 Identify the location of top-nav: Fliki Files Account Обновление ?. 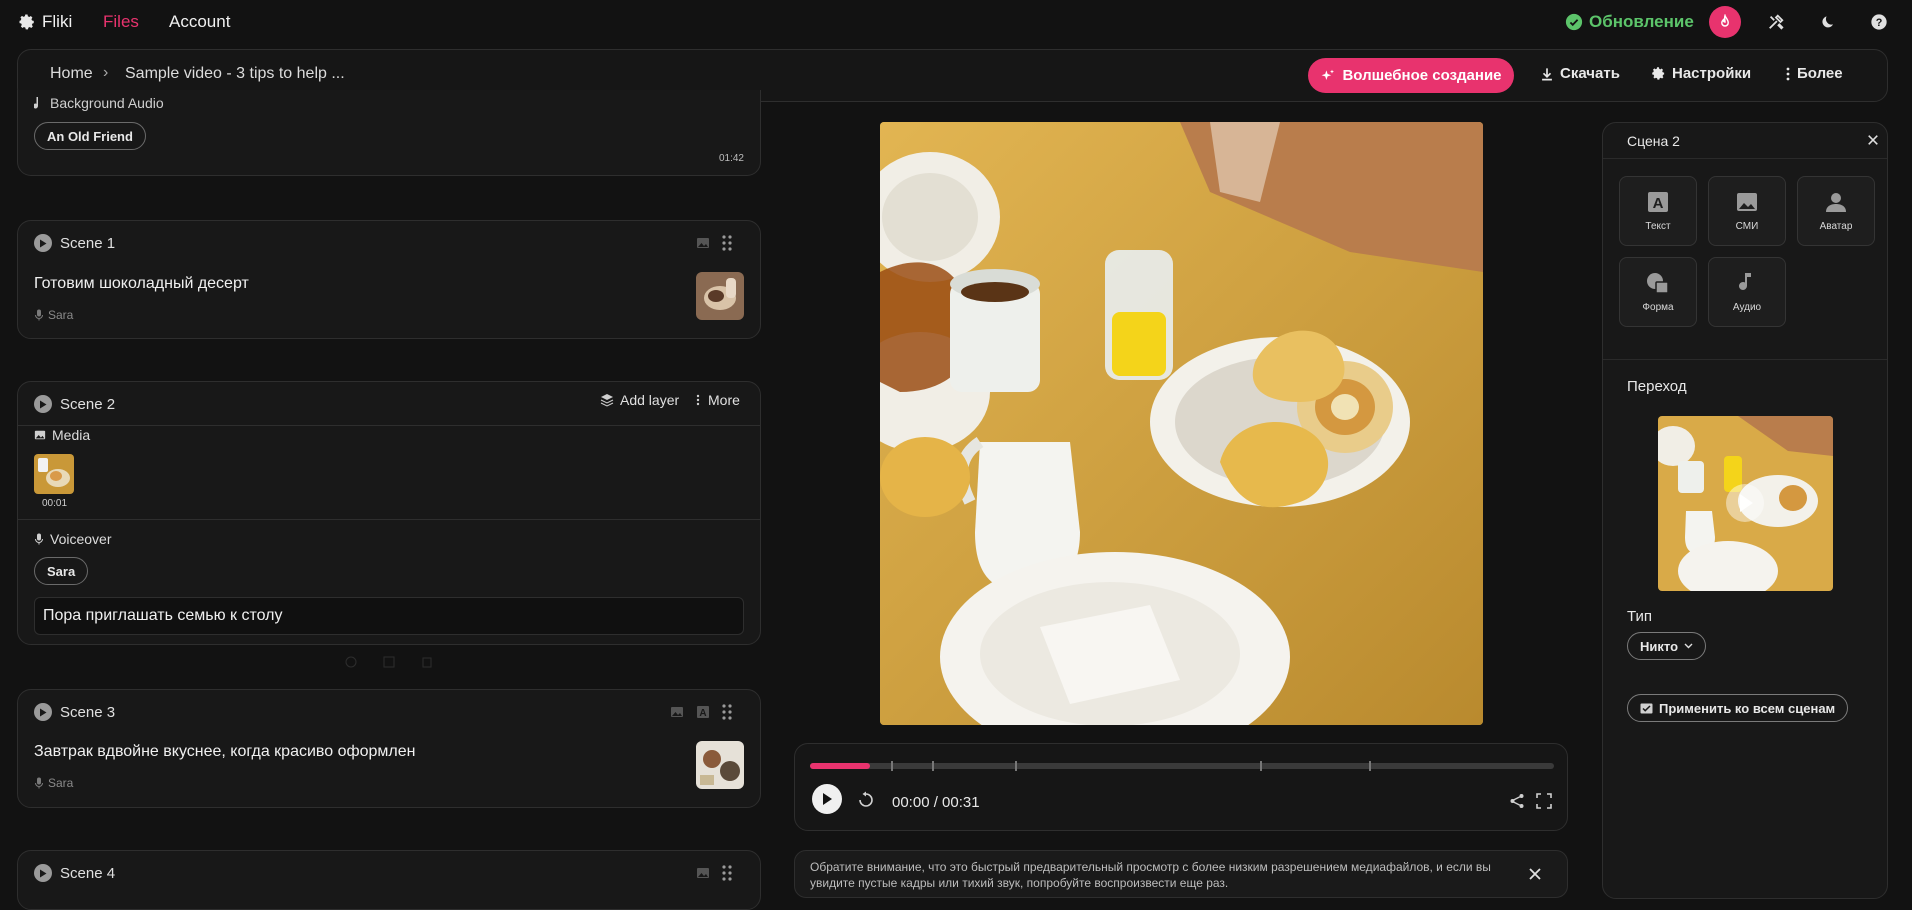
(956, 22).